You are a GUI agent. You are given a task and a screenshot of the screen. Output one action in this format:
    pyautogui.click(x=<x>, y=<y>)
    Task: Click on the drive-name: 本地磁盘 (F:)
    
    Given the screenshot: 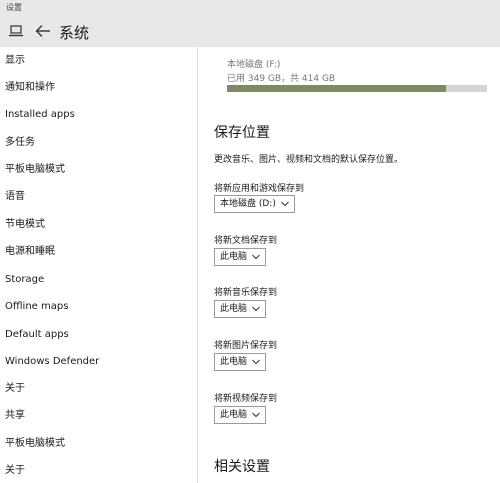 What is the action you would take?
    pyautogui.click(x=254, y=65)
    